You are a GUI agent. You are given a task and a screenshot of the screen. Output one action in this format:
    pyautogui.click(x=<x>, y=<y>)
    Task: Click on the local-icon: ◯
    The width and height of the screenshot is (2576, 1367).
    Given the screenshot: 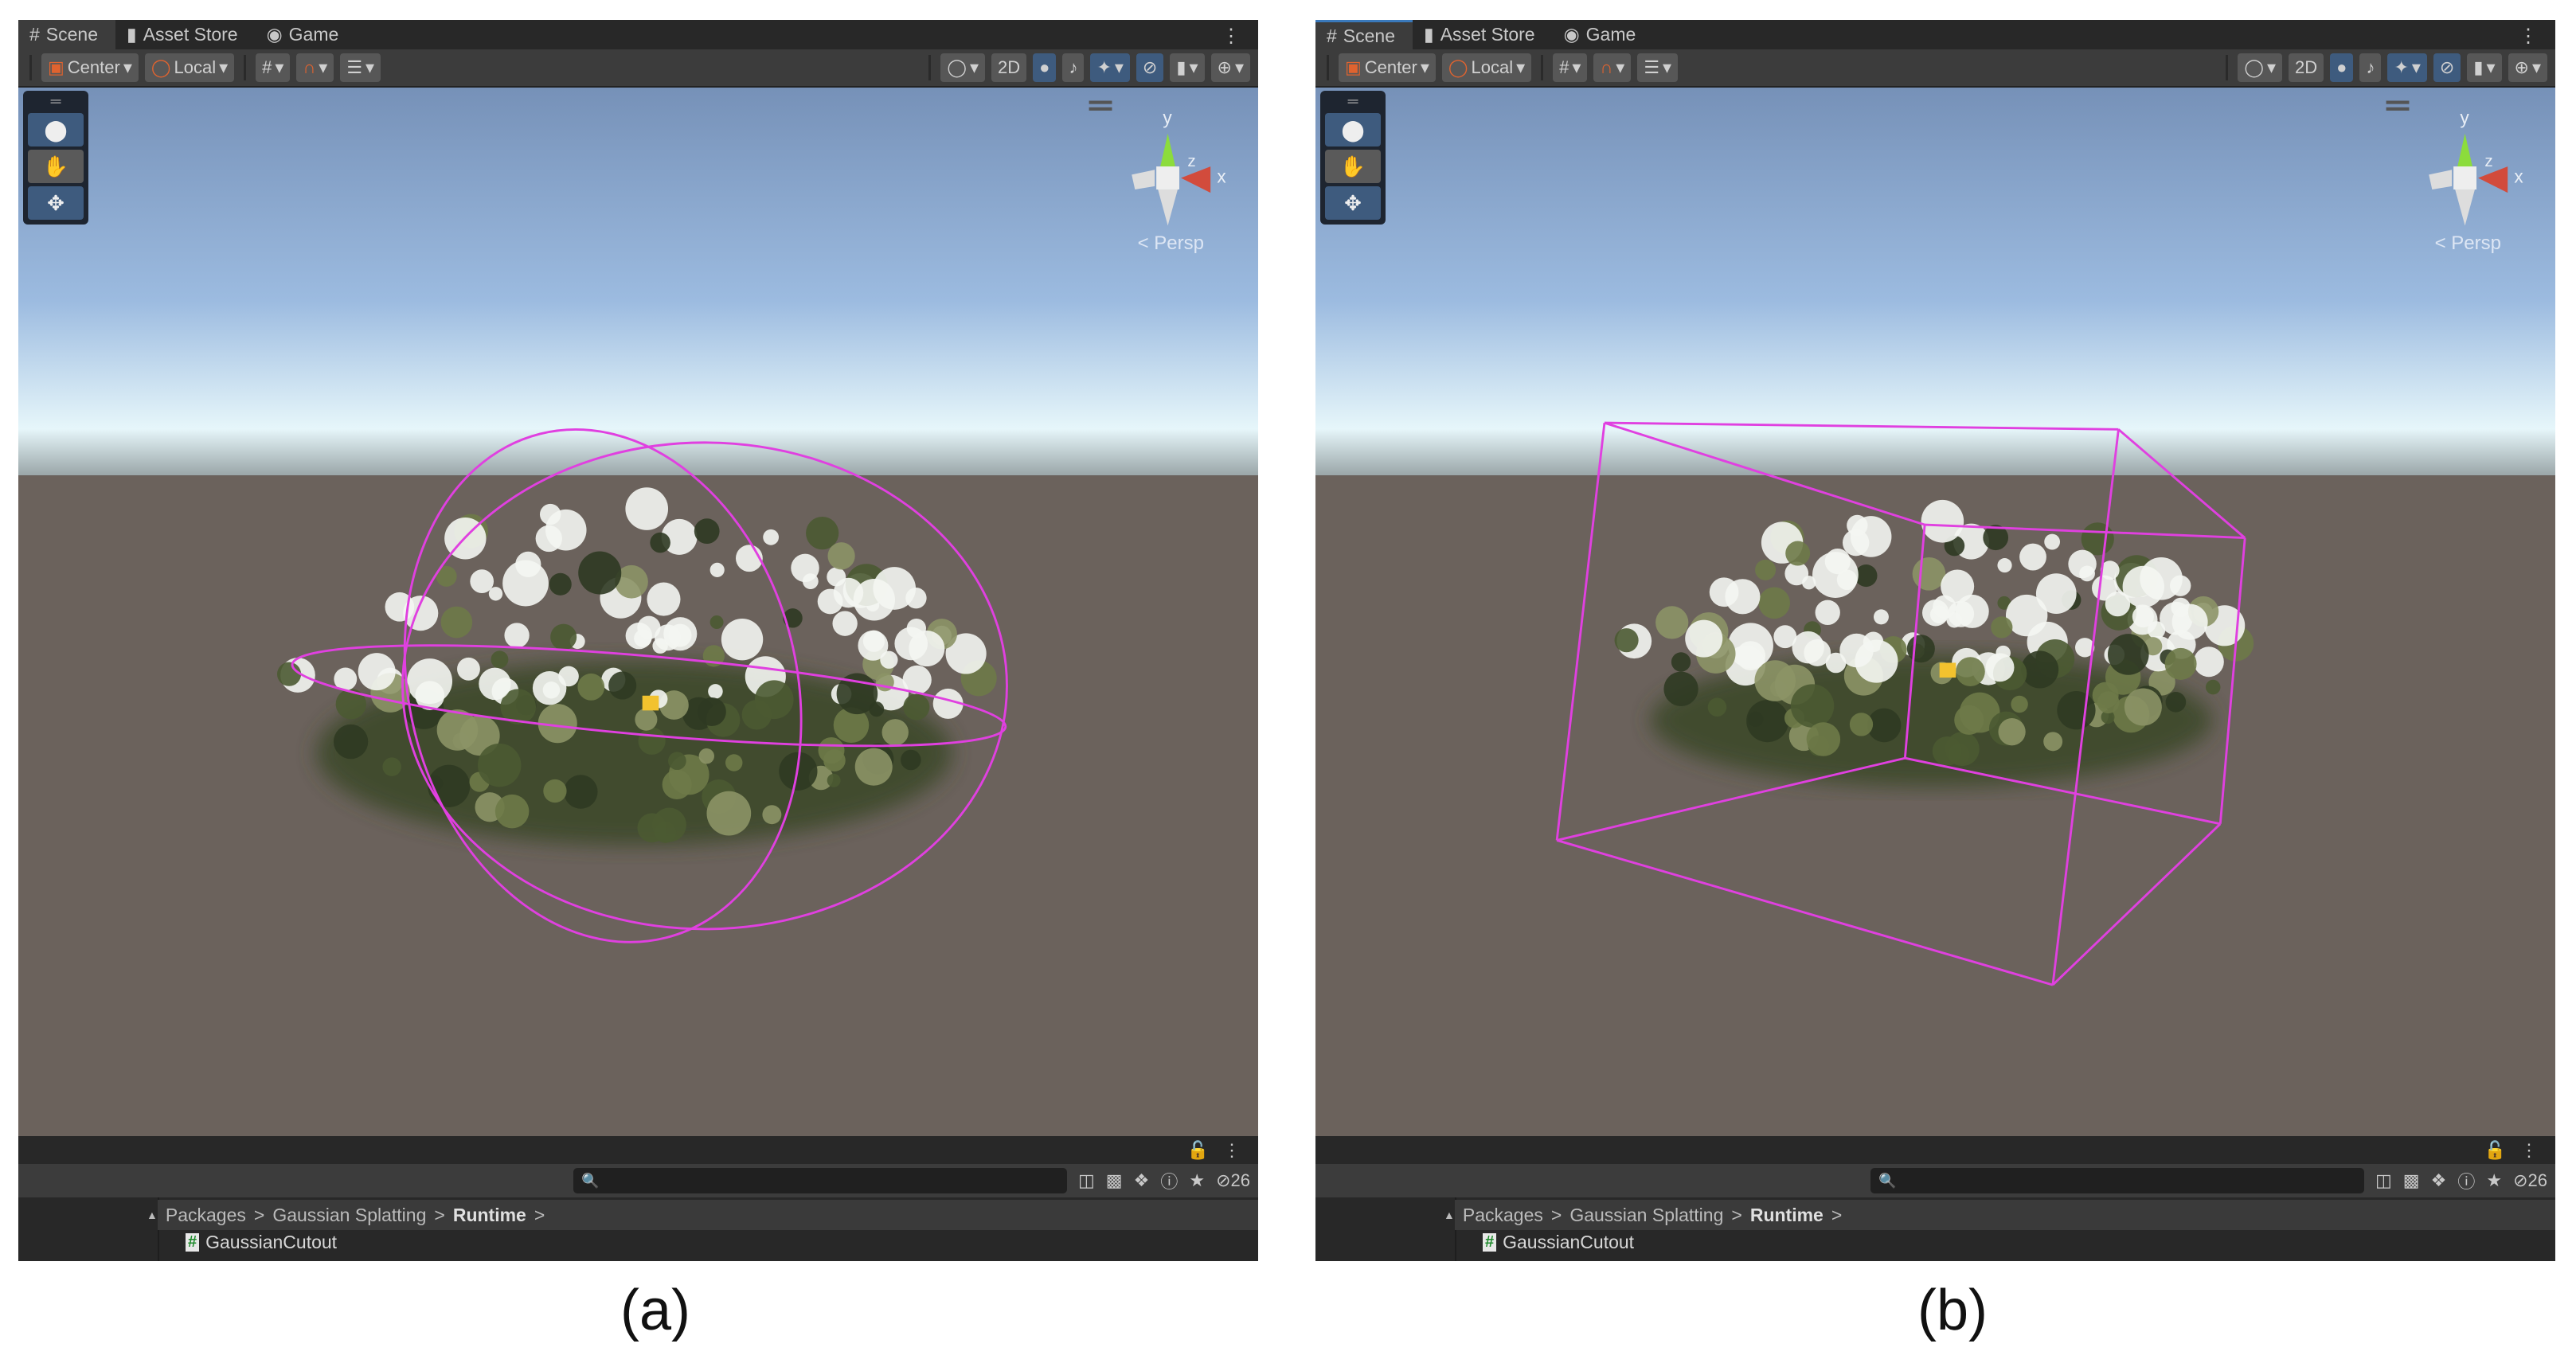 What is the action you would take?
    pyautogui.click(x=160, y=67)
    